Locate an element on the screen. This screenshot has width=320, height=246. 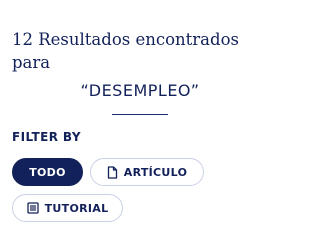
document-icon is located at coordinates (112, 172).